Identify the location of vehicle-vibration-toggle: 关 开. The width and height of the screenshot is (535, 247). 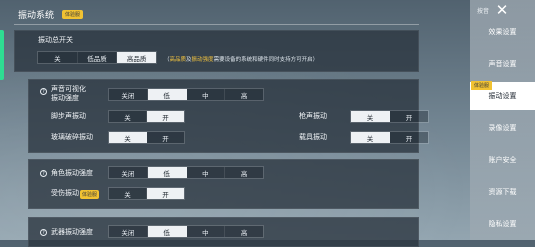
(389, 137).